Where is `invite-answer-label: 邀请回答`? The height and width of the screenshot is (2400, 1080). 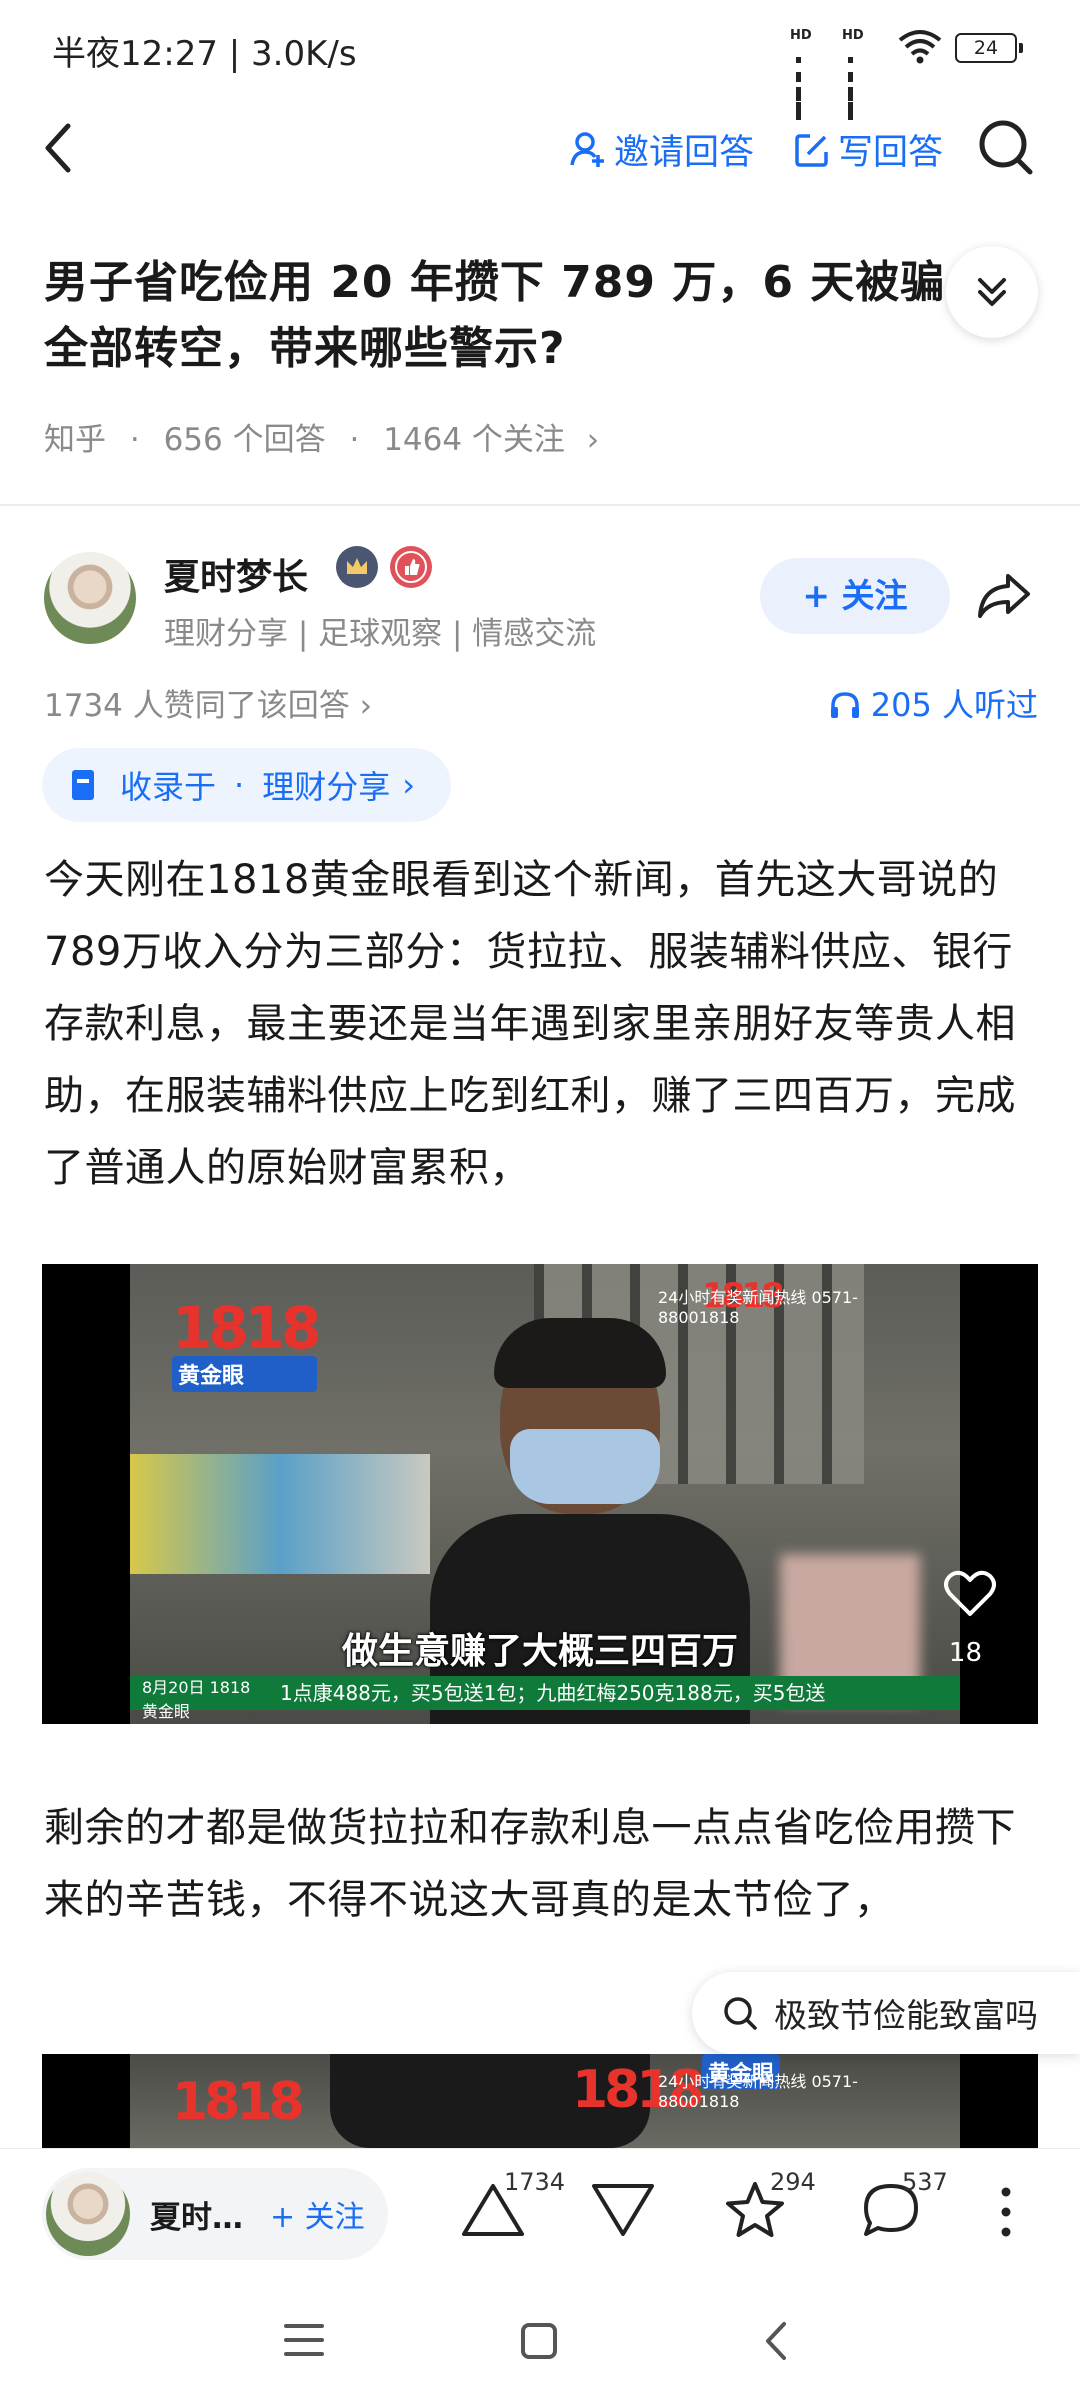
invite-answer-label: 邀请回答 is located at coordinates (684, 153).